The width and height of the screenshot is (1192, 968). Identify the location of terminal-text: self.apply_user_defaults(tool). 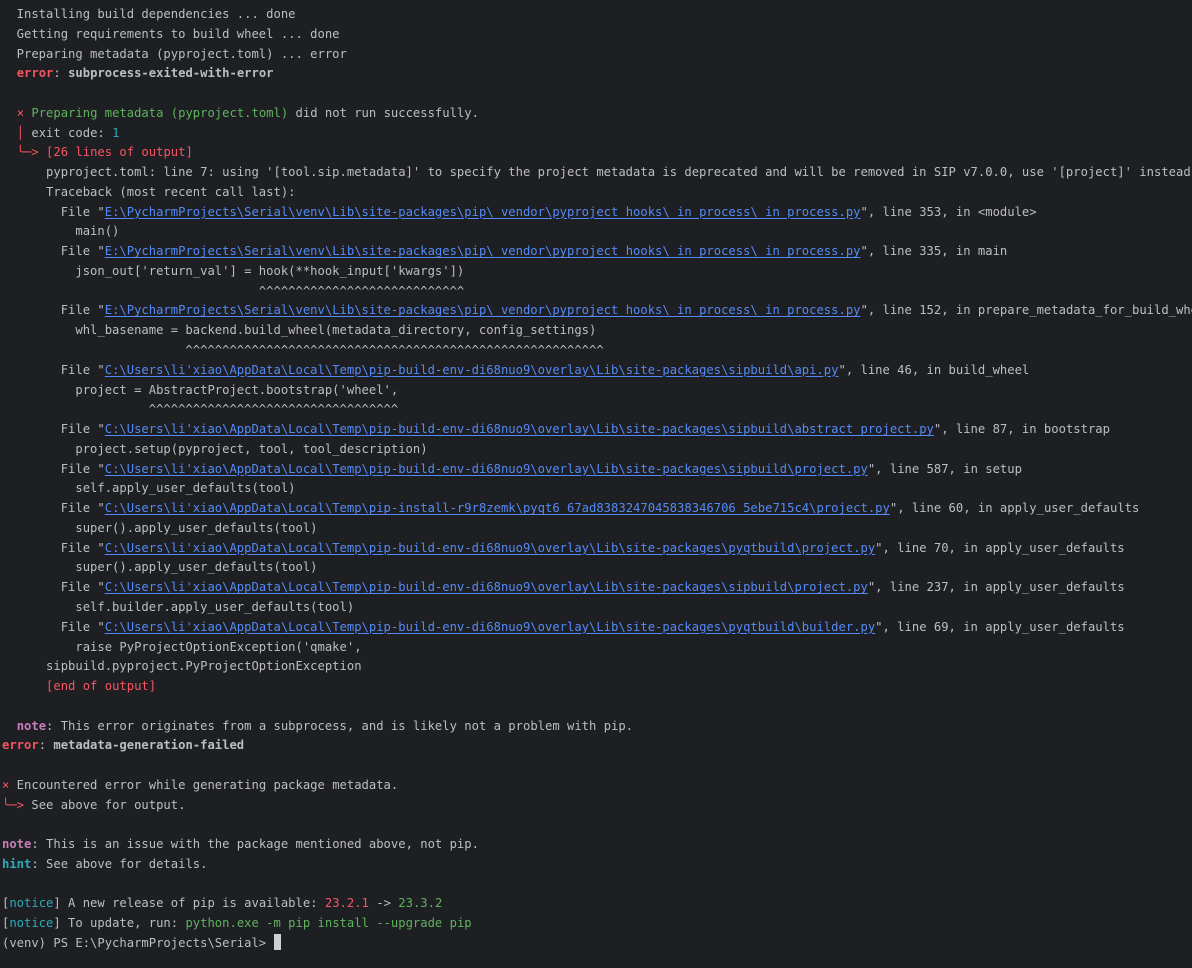
(149, 488).